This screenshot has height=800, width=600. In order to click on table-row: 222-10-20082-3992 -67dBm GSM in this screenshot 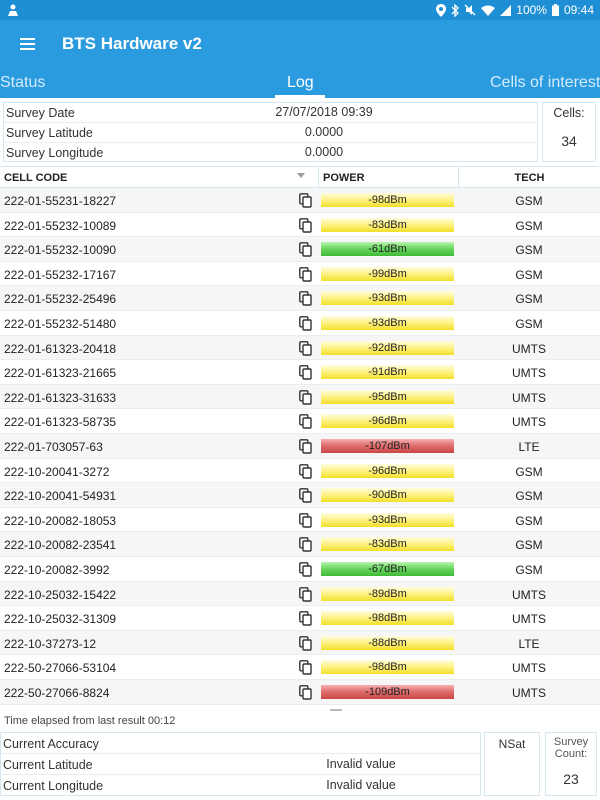, I will do `click(300, 569)`.